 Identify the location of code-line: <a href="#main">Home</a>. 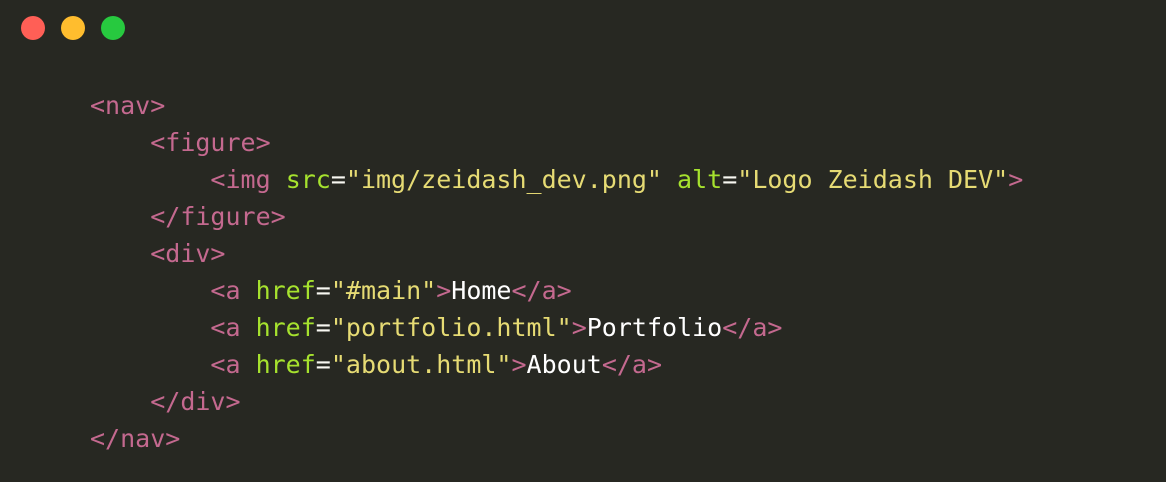
(556, 290).